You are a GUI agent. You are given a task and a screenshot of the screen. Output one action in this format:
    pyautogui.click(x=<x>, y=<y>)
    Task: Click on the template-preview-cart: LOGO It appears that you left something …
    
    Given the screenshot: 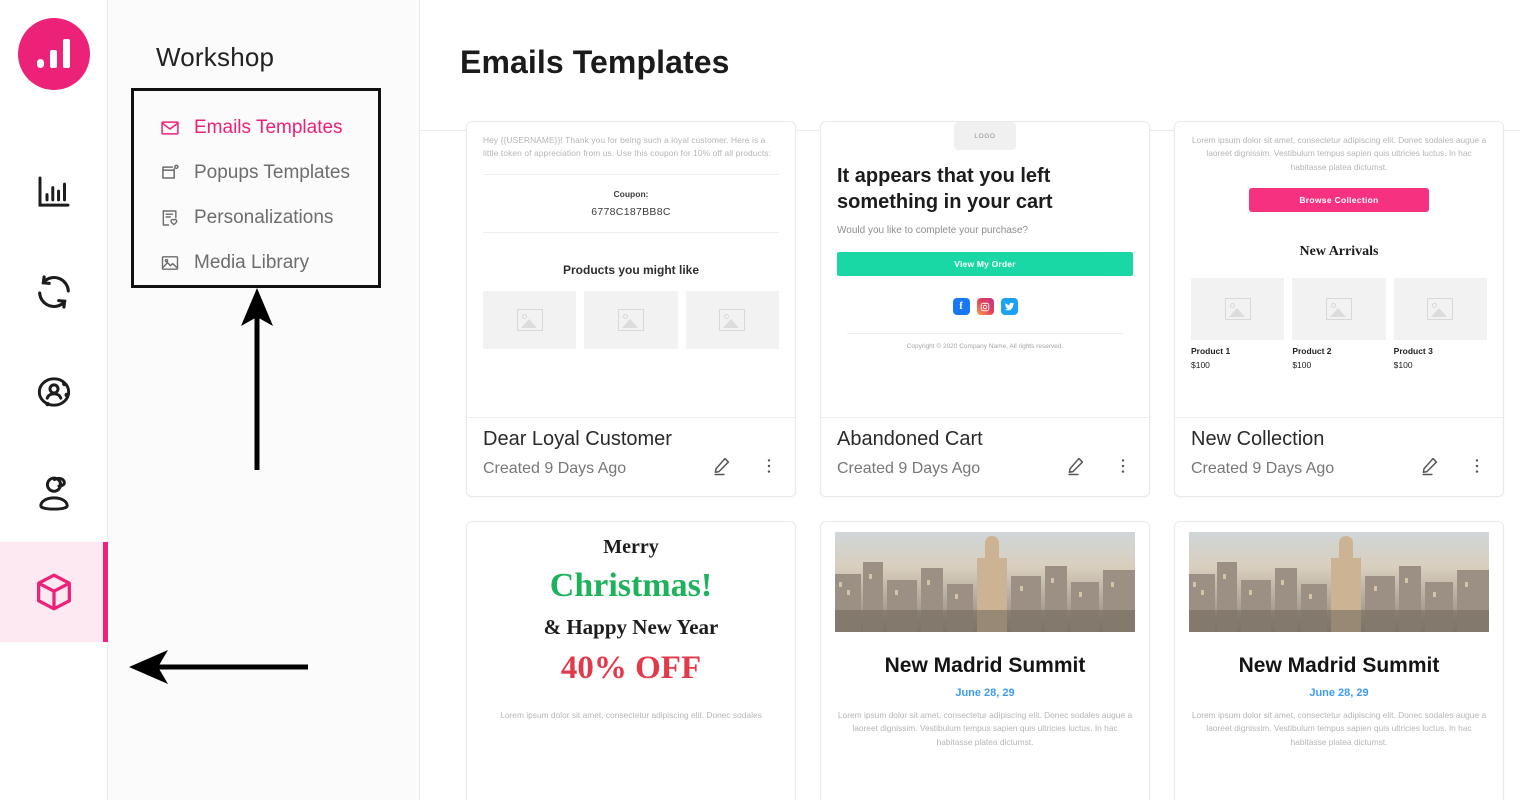 What is the action you would take?
    pyautogui.click(x=985, y=269)
    